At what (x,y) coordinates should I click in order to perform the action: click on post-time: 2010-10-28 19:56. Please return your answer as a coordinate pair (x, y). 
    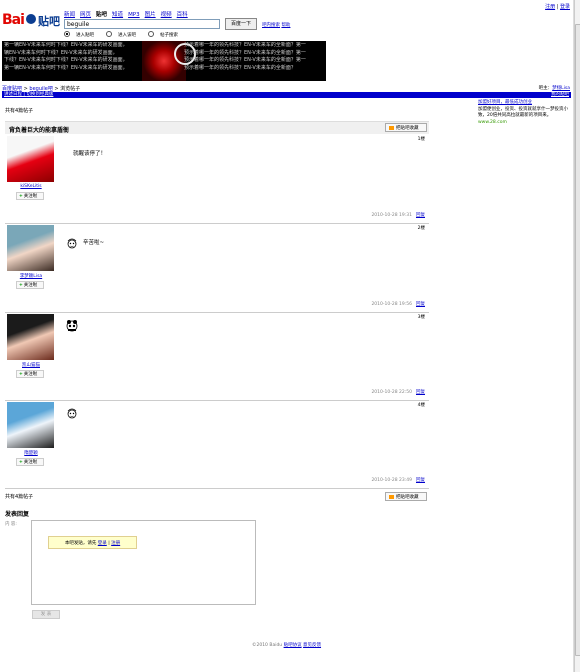
    Looking at the image, I should click on (391, 304).